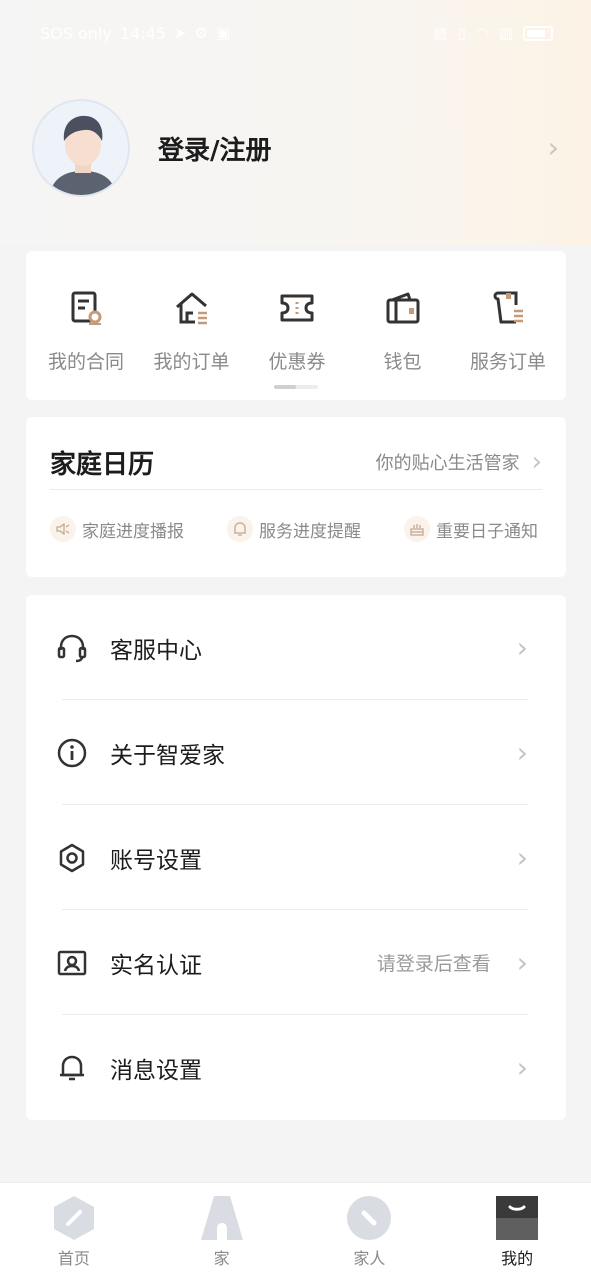 This screenshot has height=1280, width=591. I want to click on tab-family: 家人, so click(369, 1237).